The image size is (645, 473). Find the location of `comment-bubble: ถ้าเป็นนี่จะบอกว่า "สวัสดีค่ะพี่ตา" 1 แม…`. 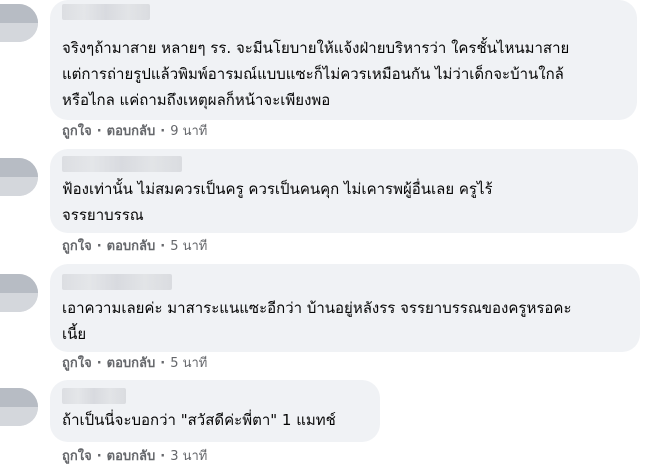

comment-bubble: ถ้าเป็นนี่จะบอกว่า "สวัสดีค่ะพี่ตา" 1 แม… is located at coordinates (215, 411).